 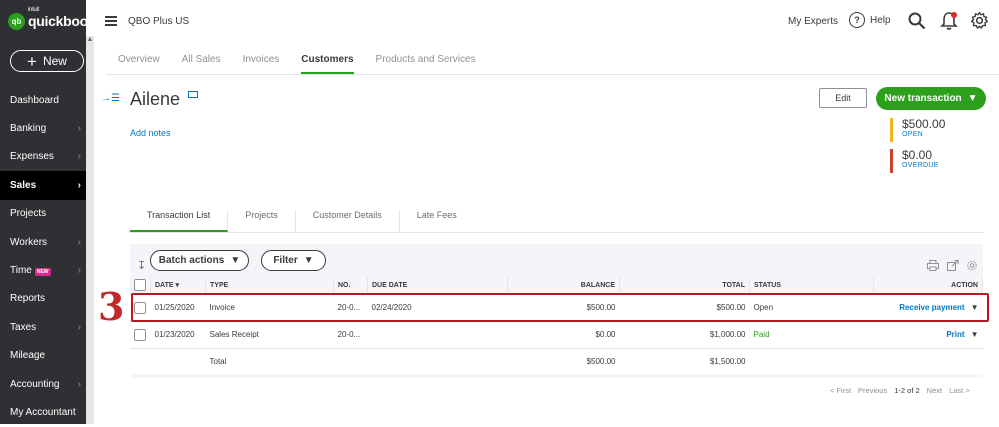 I want to click on settings-gear-icon, so click(x=972, y=265).